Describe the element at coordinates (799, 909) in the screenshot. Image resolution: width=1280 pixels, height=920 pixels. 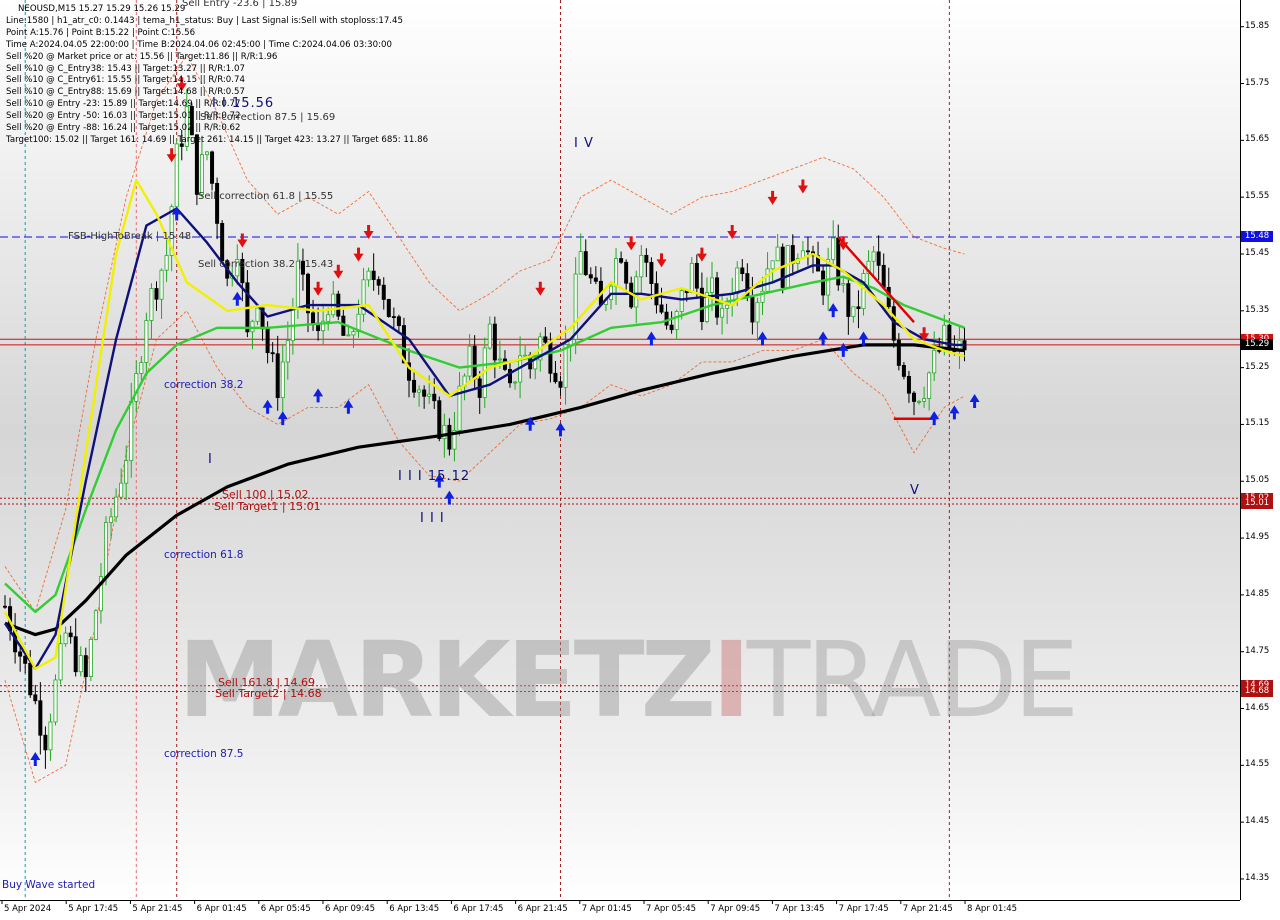
I see `time-tick-label: 7 Apr 13:45` at that location.